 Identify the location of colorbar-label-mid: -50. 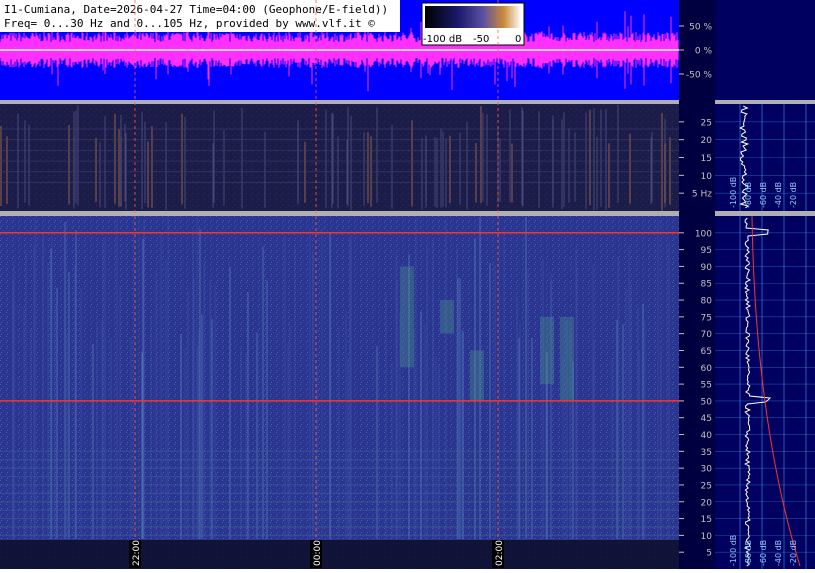
(481, 39).